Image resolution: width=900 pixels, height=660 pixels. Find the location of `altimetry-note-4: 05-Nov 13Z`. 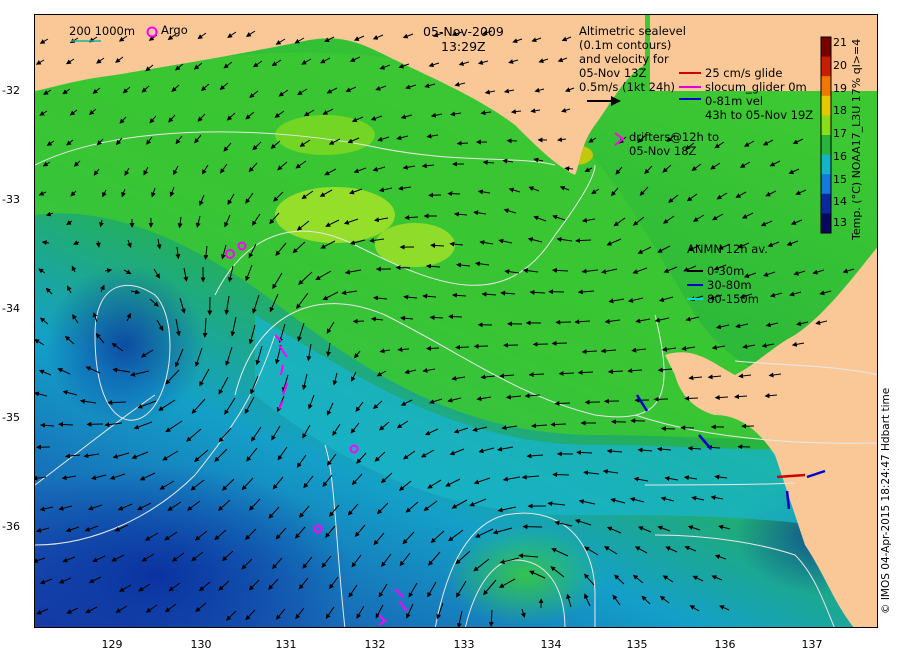

altimetry-note-4: 05-Nov 13Z is located at coordinates (613, 73).